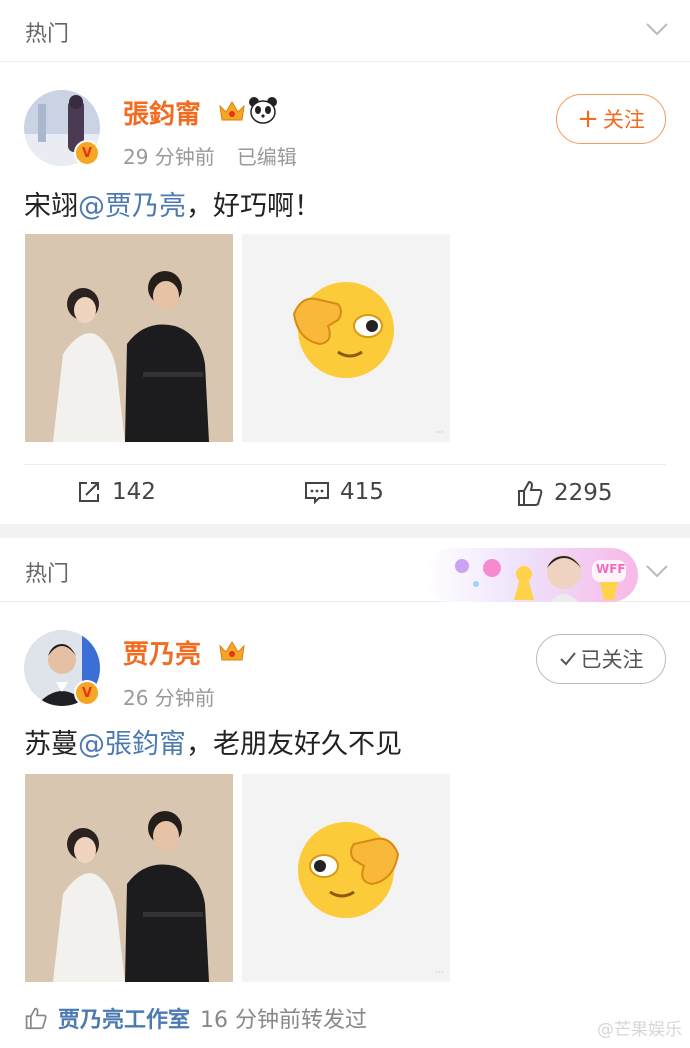  I want to click on post-meta: 29 分钟前 已编辑, so click(210, 155).